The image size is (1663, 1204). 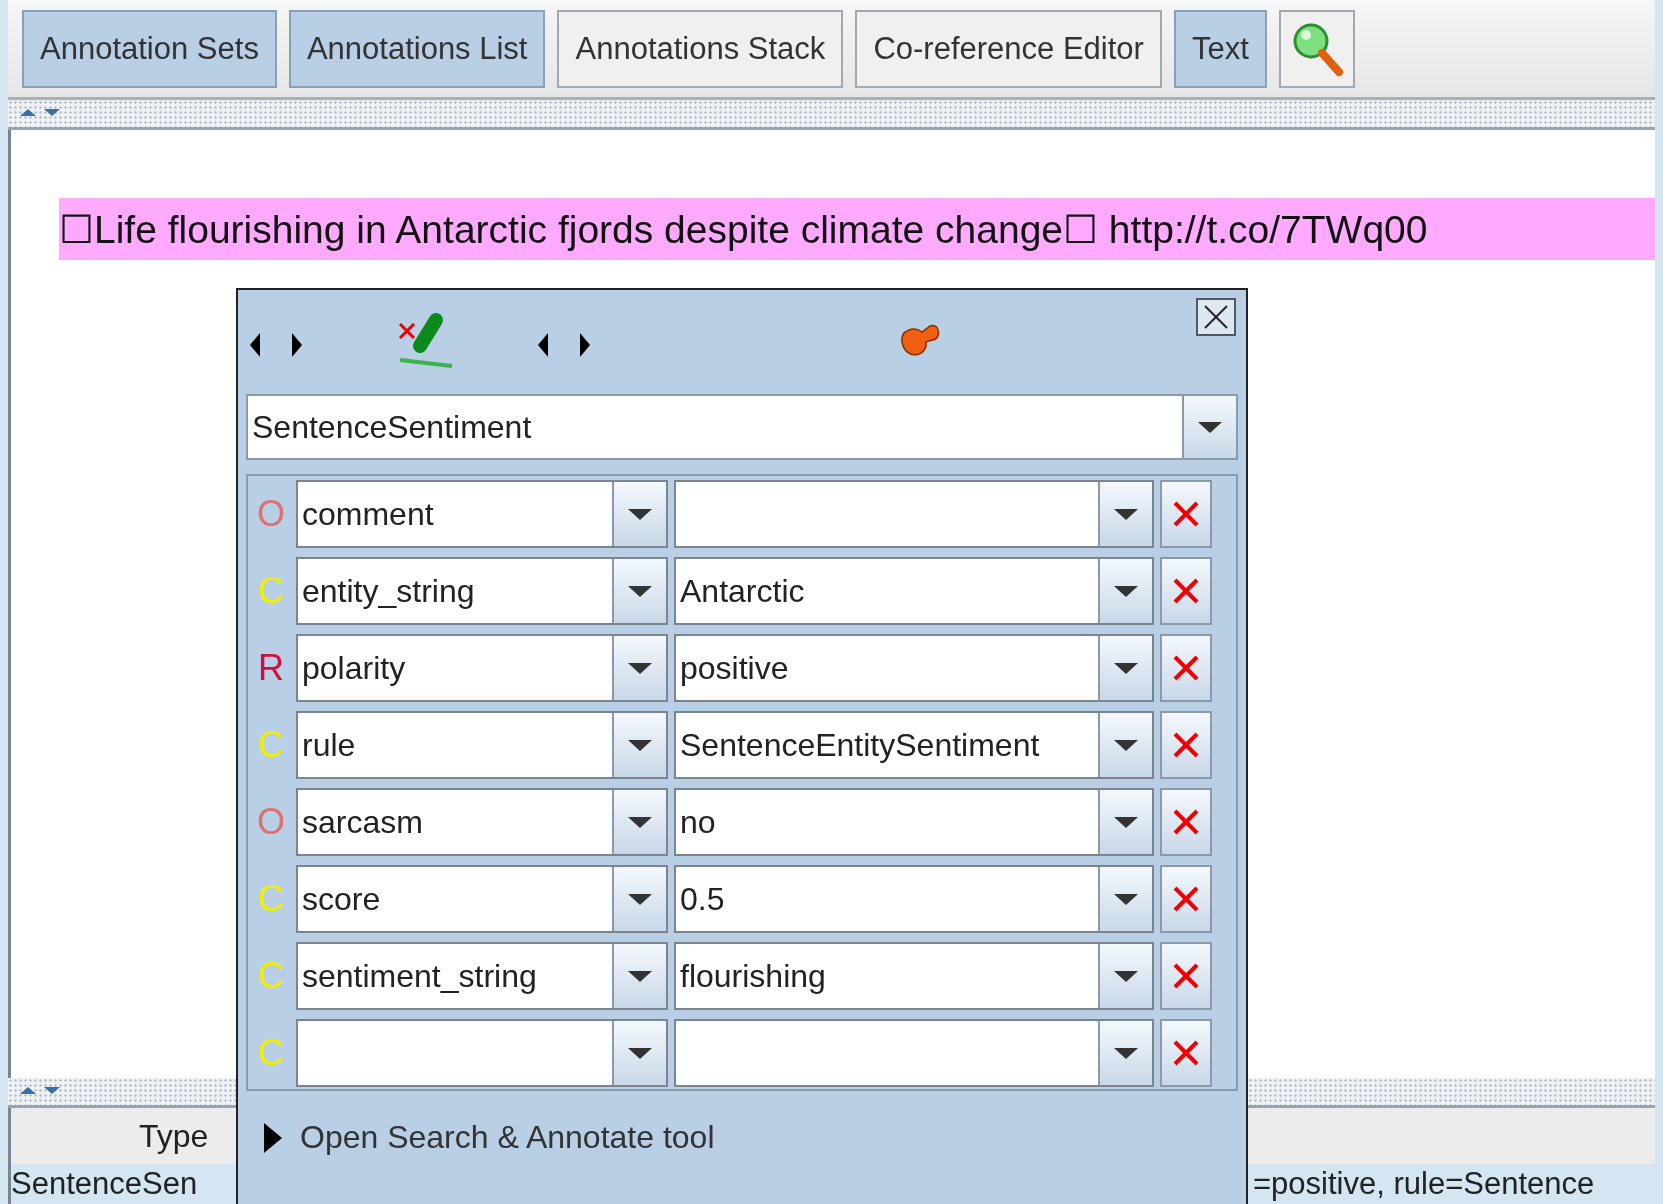 What do you see at coordinates (482, 899) in the screenshot?
I see `feature-name-dropdown: score` at bounding box center [482, 899].